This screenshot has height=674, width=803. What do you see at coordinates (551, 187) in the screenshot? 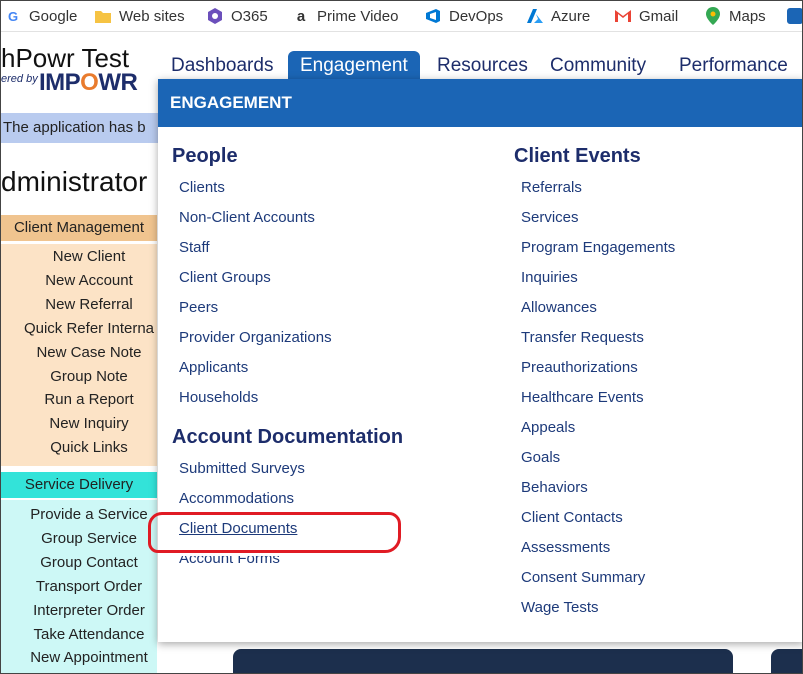
I see `menu-item-referrals: Referrals` at bounding box center [551, 187].